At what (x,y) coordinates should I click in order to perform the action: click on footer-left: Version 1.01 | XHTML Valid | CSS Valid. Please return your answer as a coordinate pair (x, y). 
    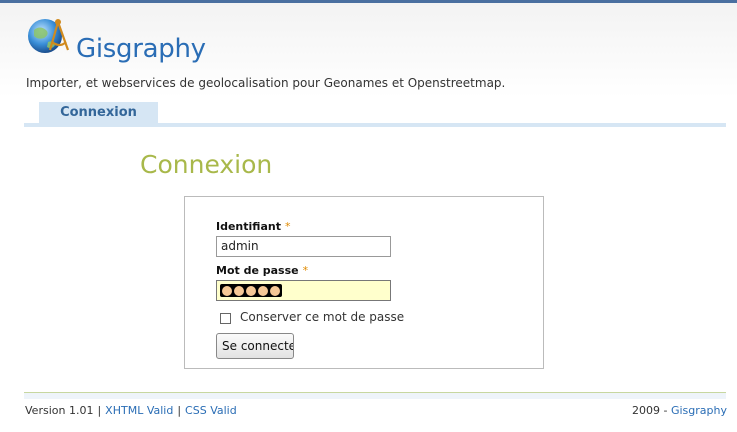
    Looking at the image, I should click on (131, 410).